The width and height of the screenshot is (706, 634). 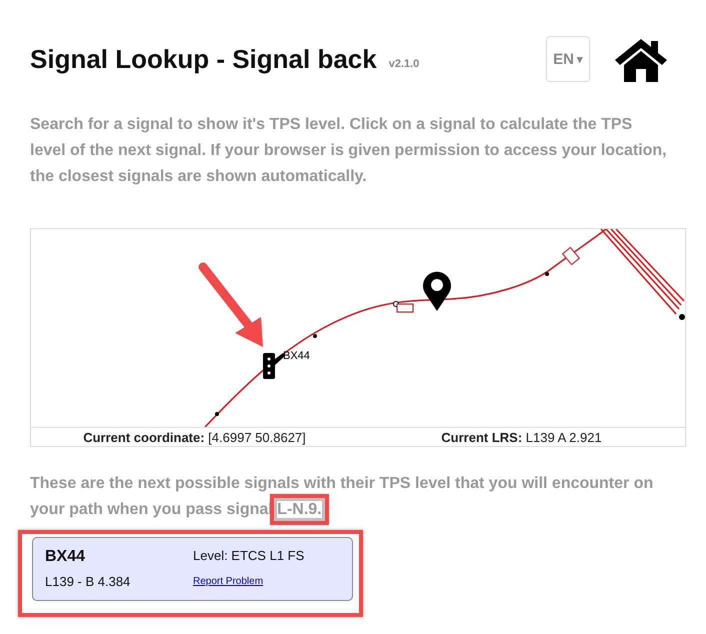 What do you see at coordinates (296, 356) in the screenshot?
I see `signal-label: BX44` at bounding box center [296, 356].